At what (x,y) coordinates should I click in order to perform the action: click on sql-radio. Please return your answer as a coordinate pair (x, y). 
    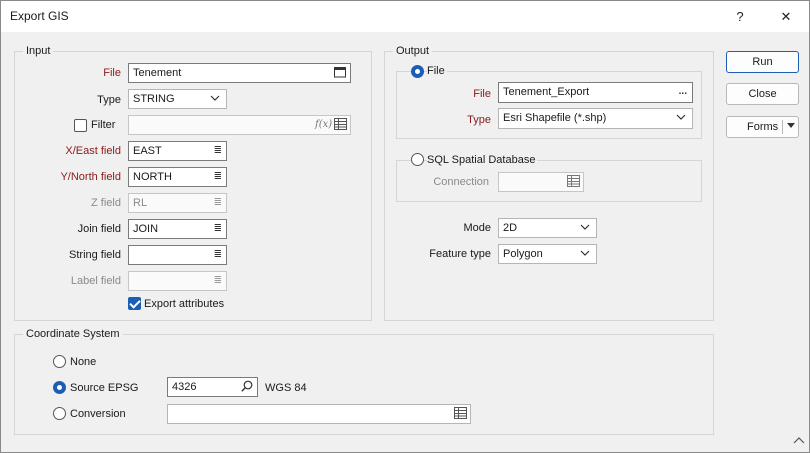
    Looking at the image, I should click on (417, 159).